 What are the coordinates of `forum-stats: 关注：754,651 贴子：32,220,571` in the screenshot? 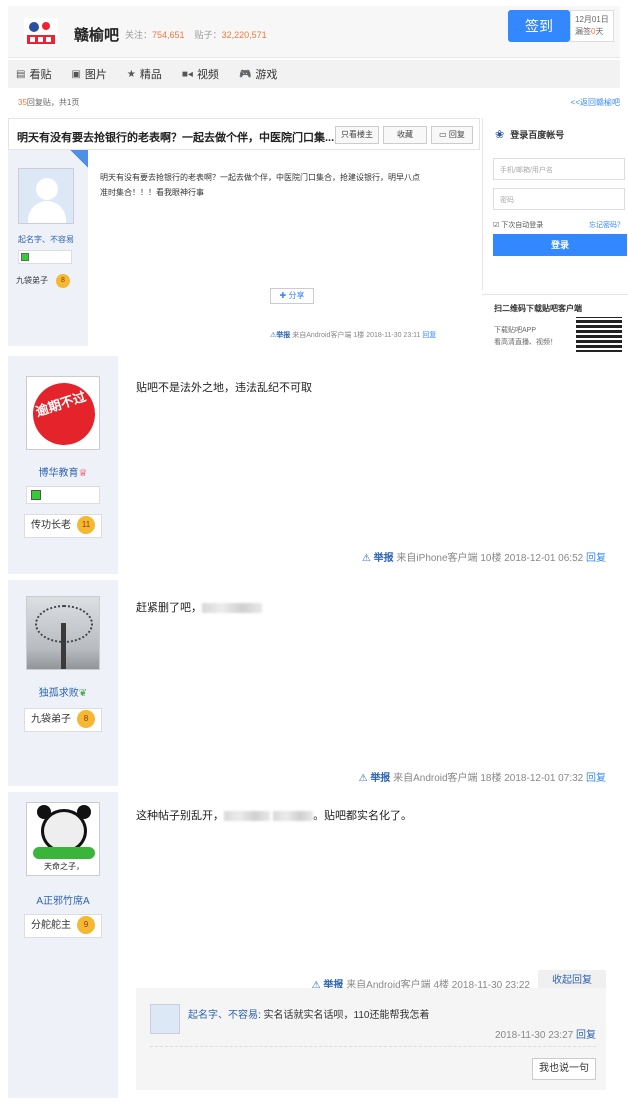 It's located at (196, 34).